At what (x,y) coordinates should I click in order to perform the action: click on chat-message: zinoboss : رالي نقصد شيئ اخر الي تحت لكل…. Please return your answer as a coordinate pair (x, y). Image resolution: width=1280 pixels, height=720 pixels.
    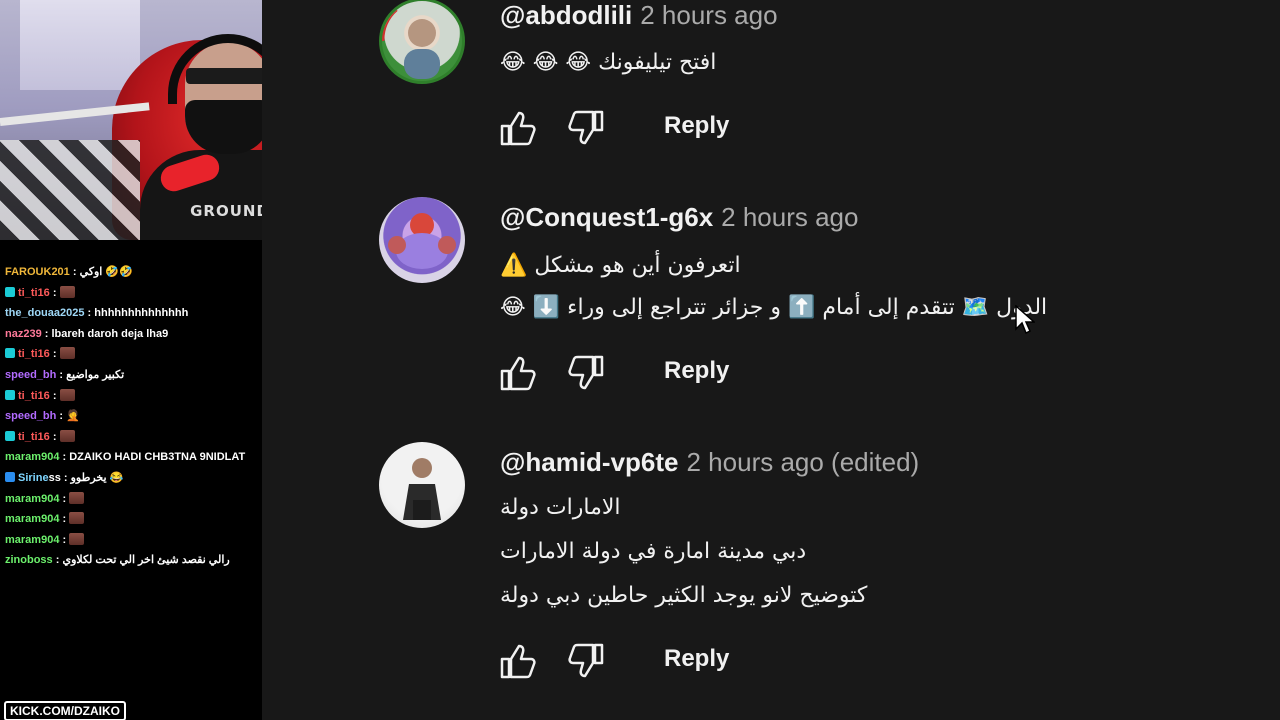
    Looking at the image, I should click on (132, 560).